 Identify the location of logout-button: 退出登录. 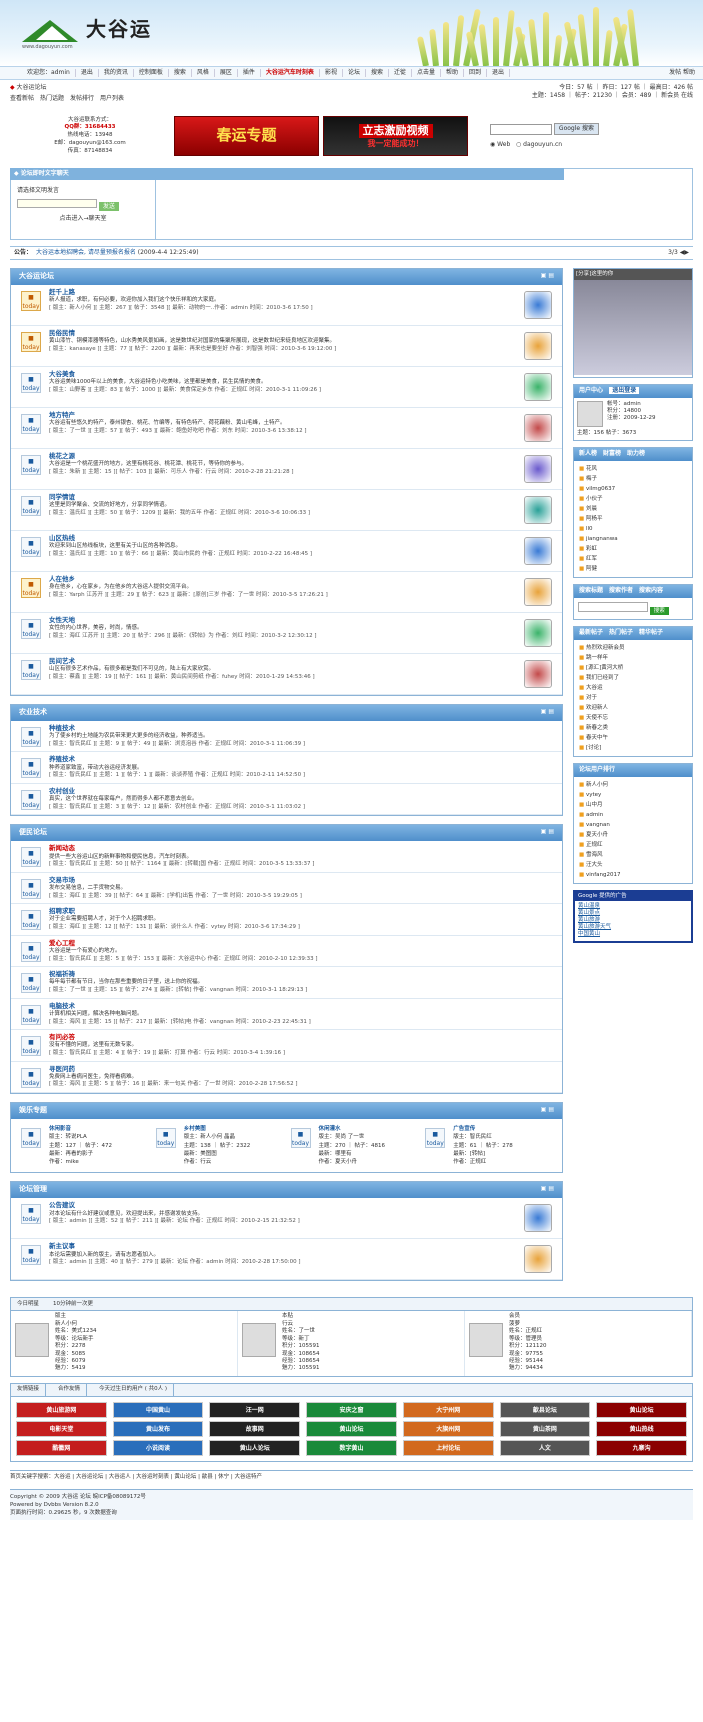
(624, 390).